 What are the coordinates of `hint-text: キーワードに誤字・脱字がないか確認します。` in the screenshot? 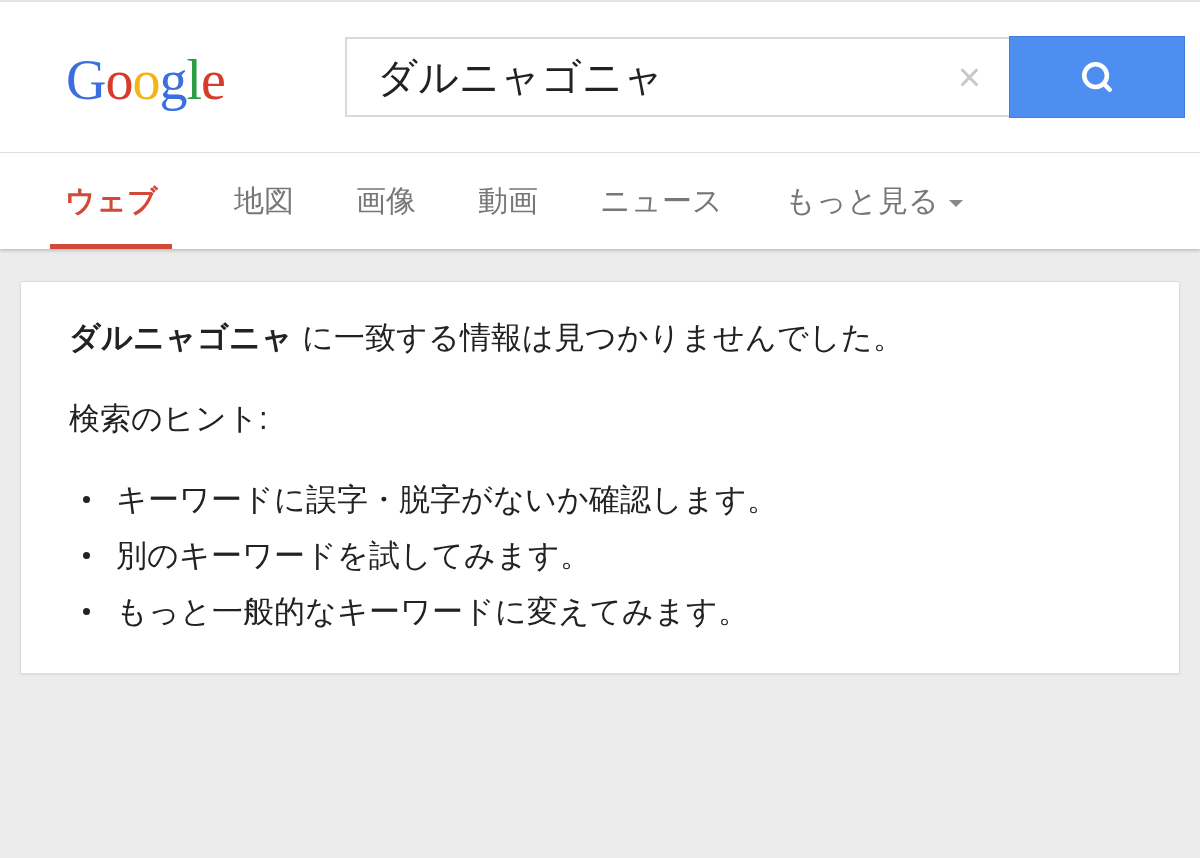 It's located at (447, 499).